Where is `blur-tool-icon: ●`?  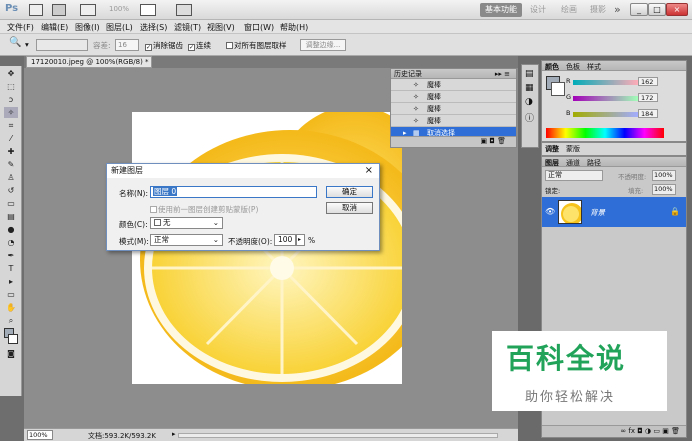 blur-tool-icon: ● is located at coordinates (11, 229).